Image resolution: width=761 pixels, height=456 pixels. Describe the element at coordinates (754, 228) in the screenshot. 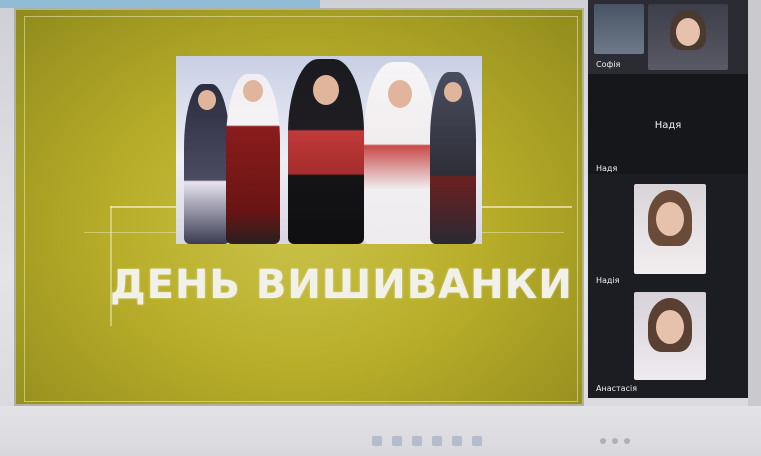

I see `screen-edge` at that location.